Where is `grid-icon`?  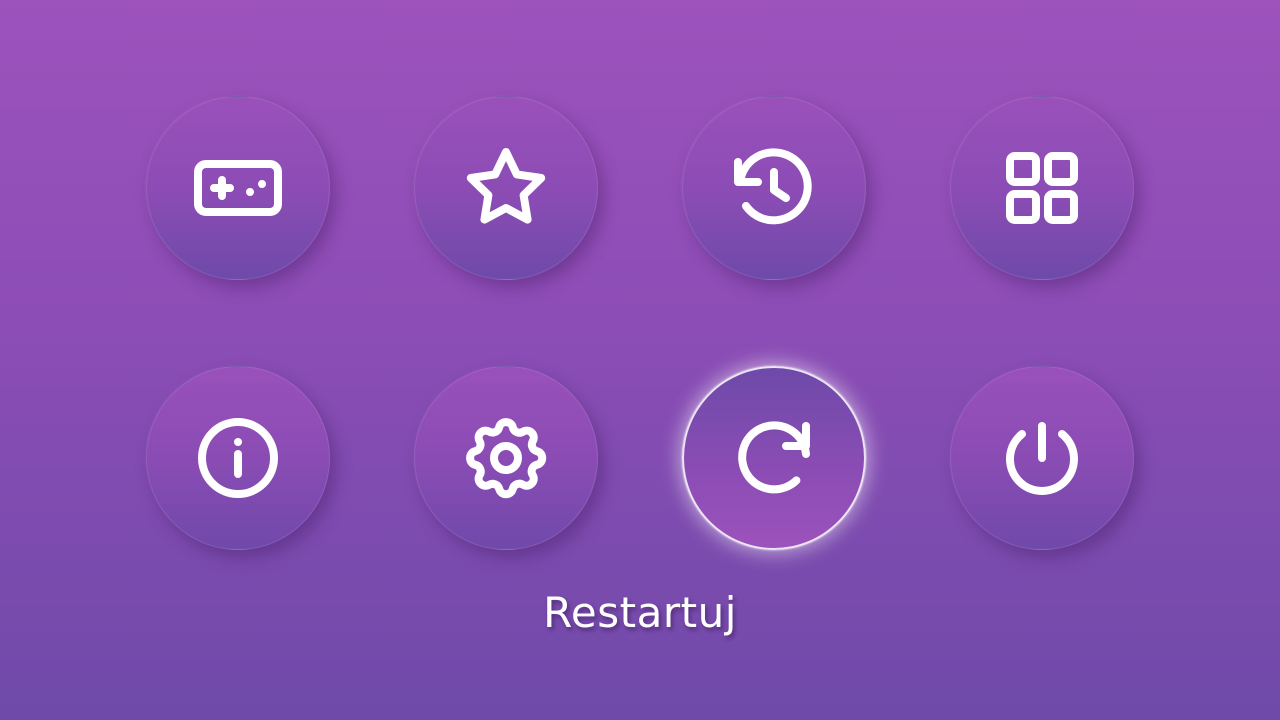
grid-icon is located at coordinates (1042, 188).